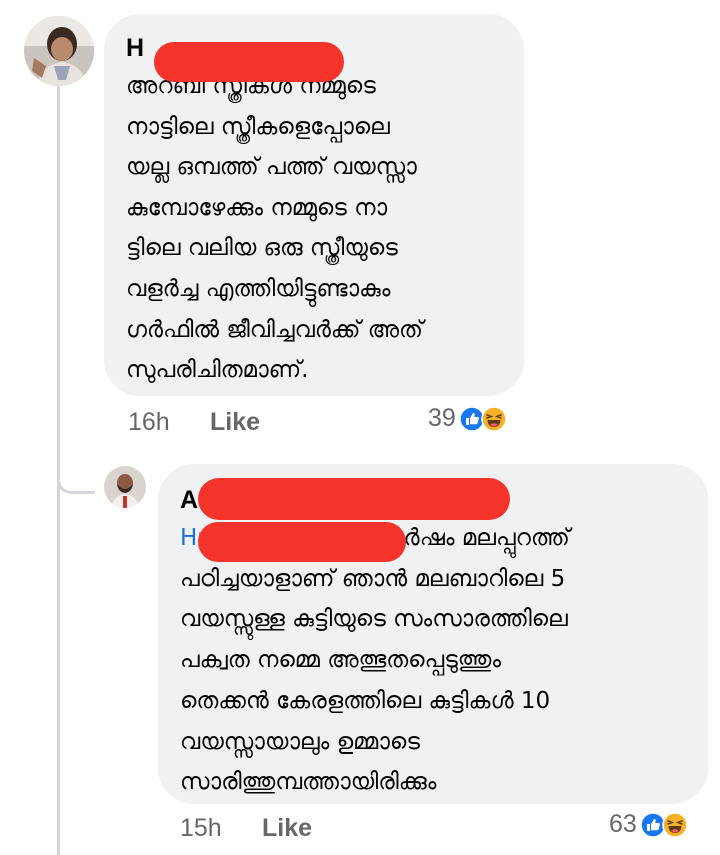  I want to click on comment-text-line: ട്ടിലെ വലിയ ഒരു സ്ത്രീയുടെ, so click(262, 248).